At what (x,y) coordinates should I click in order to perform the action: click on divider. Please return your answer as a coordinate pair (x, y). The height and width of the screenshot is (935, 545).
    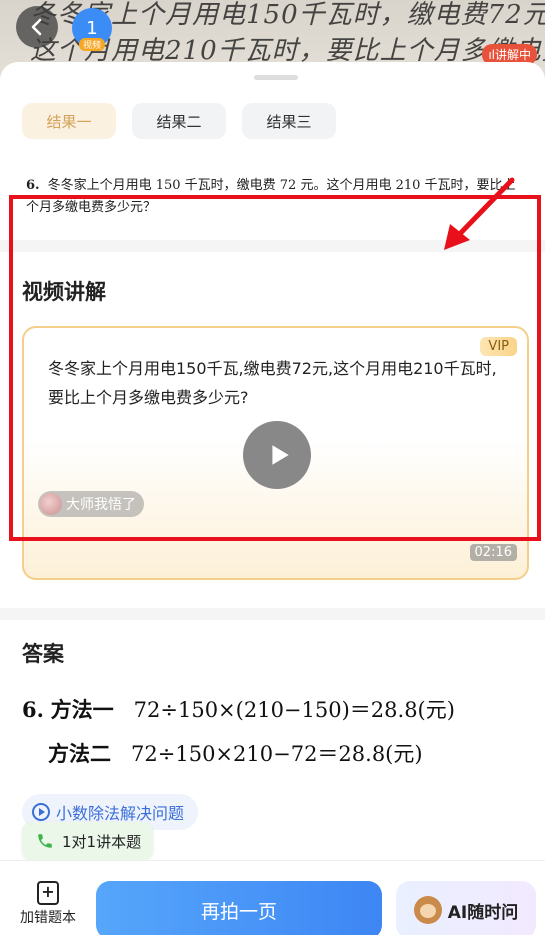
    Looking at the image, I should click on (272, 614).